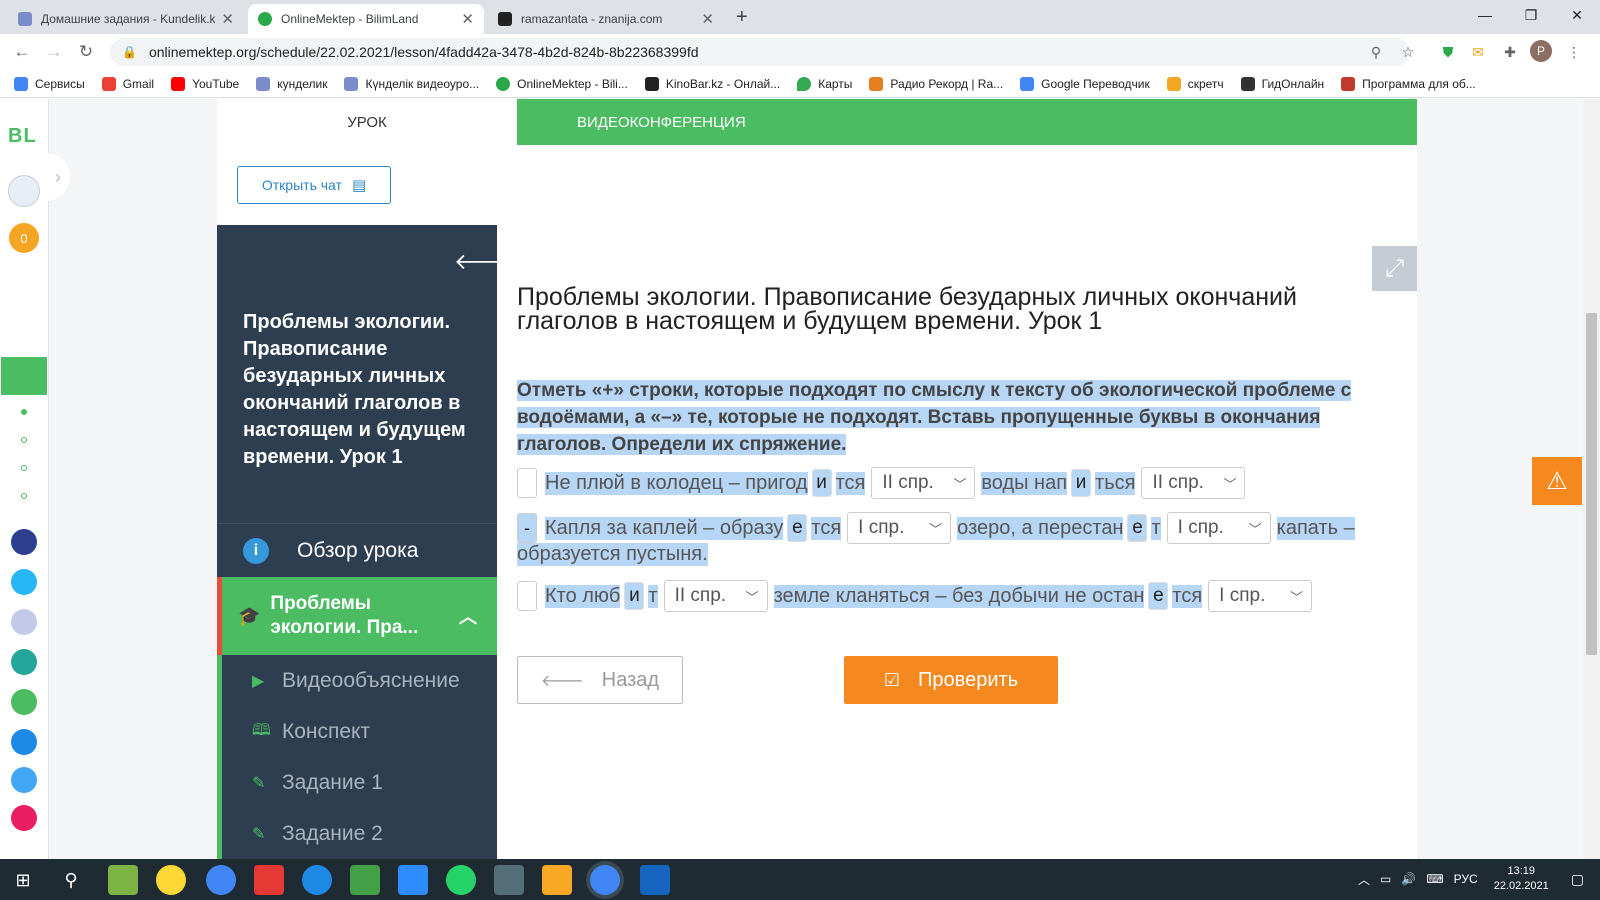 The height and width of the screenshot is (900, 1600). I want to click on zoom-app-icon, so click(413, 880).